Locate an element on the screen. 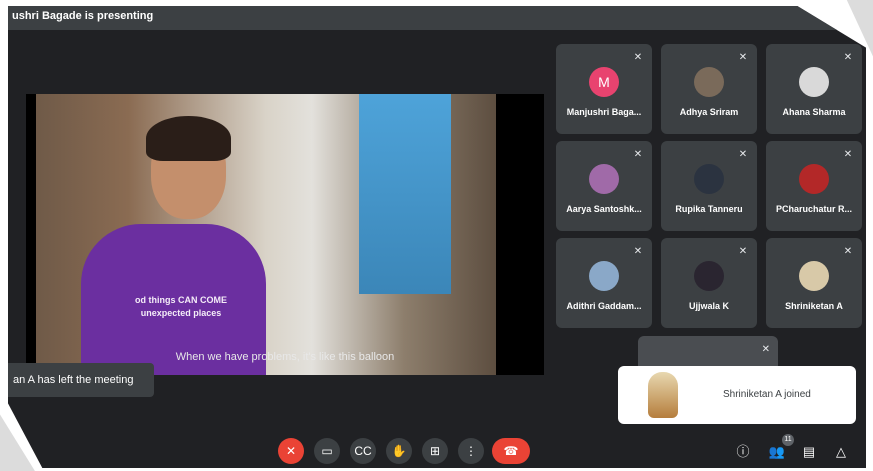 The image size is (873, 471). joined-toast: Shriniketan A joined is located at coordinates (737, 395).